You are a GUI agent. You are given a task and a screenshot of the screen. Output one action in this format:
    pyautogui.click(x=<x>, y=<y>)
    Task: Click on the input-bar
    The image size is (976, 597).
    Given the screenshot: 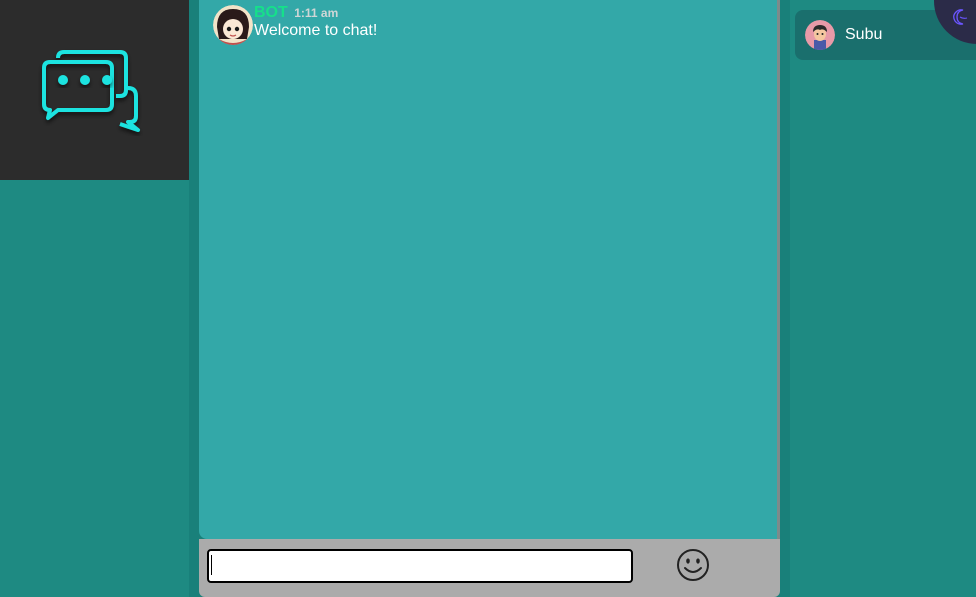 What is the action you would take?
    pyautogui.click(x=489, y=568)
    